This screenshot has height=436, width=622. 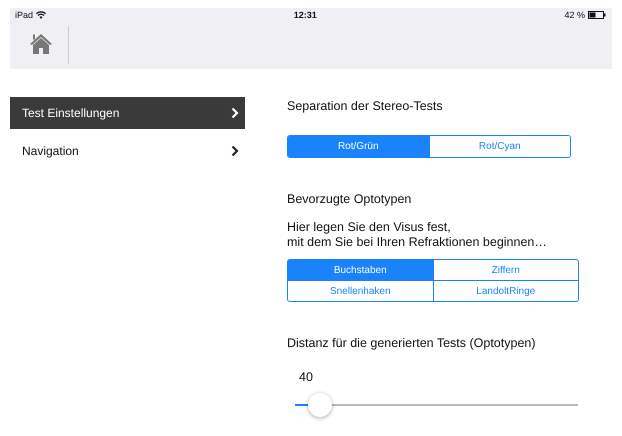 What do you see at coordinates (349, 199) in the screenshot?
I see `section-title: Bevorzugte Optotypen` at bounding box center [349, 199].